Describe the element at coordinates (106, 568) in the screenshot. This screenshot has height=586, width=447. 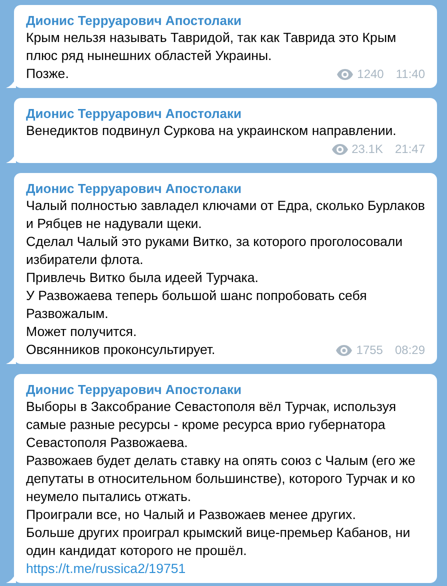
I see `message-link: https://t.me/russica2/19751` at that location.